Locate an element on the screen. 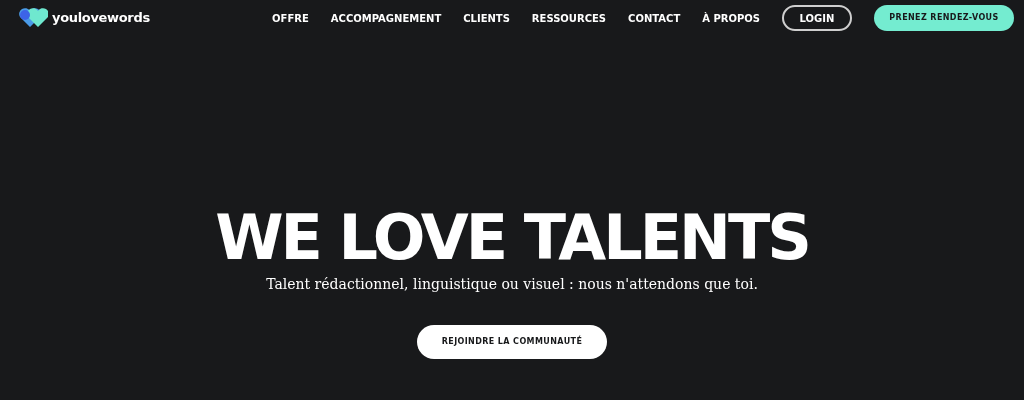  nav-link: RESSOURCES is located at coordinates (569, 18).